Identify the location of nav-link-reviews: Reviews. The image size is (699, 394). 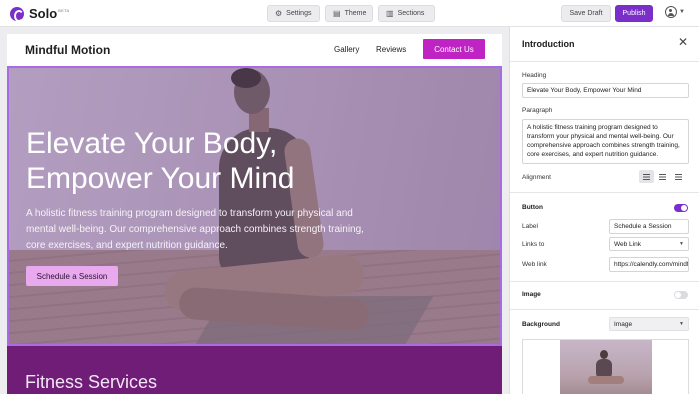
(391, 49).